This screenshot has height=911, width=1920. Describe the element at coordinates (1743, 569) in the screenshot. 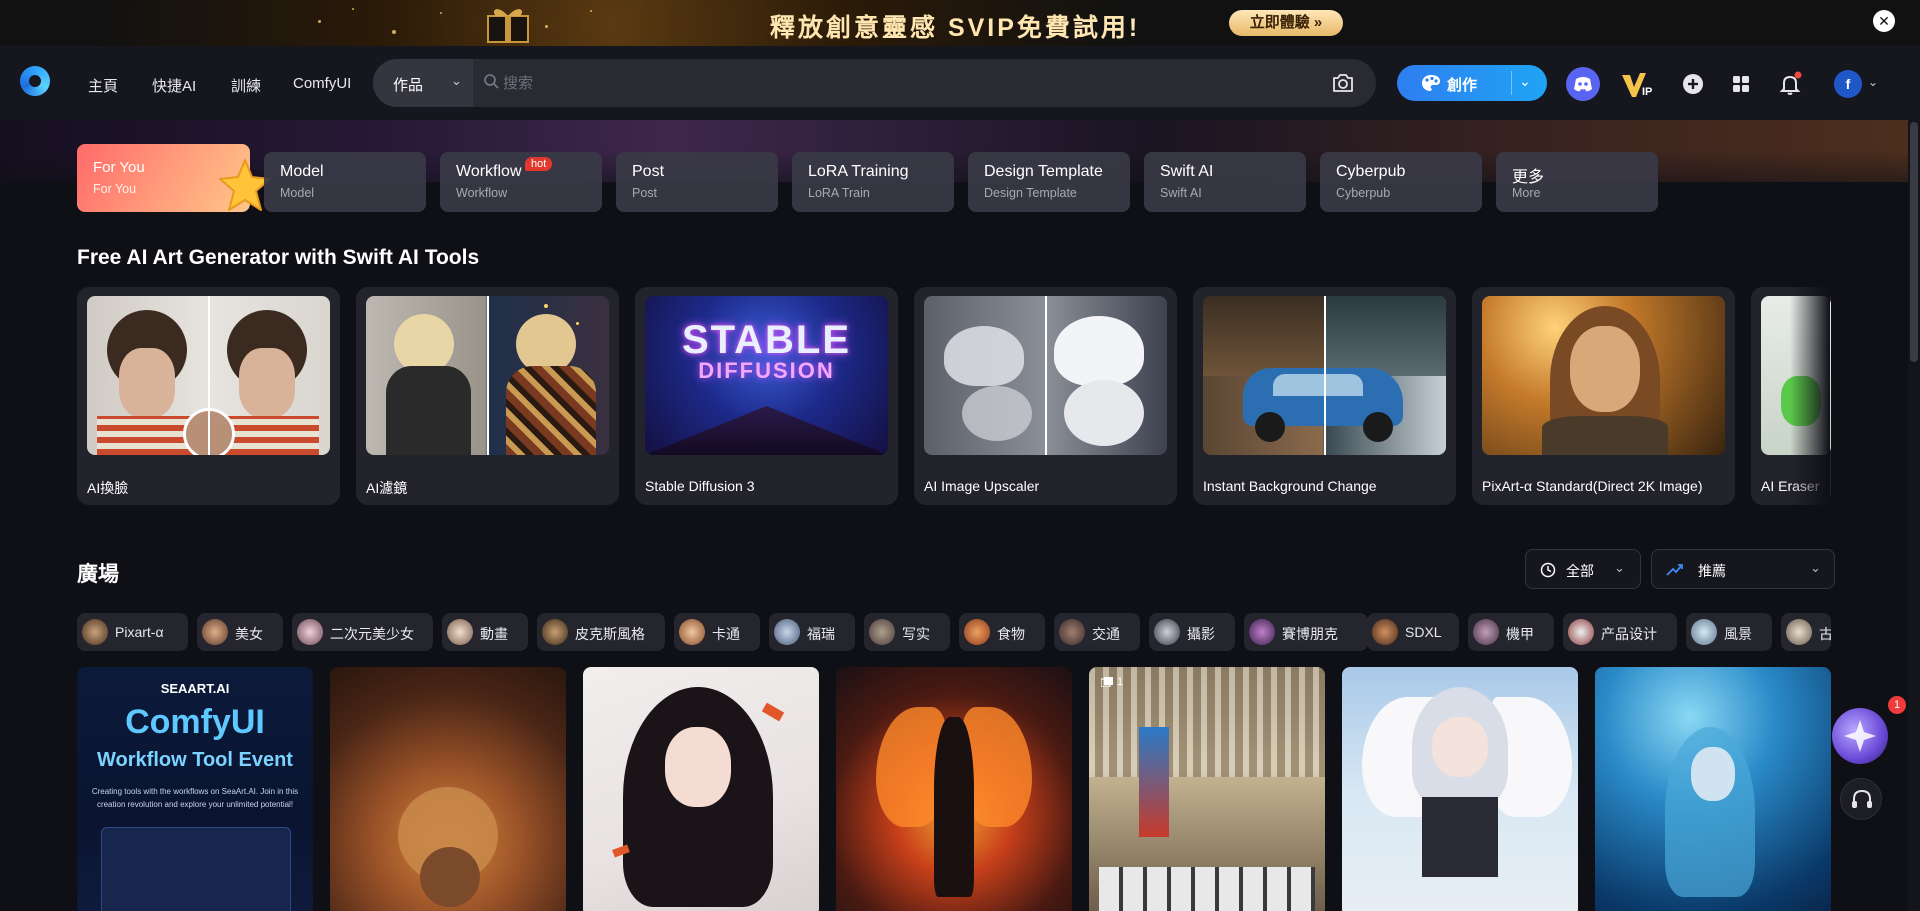

I see `sort-filter-select: 推薦 ⌄` at that location.